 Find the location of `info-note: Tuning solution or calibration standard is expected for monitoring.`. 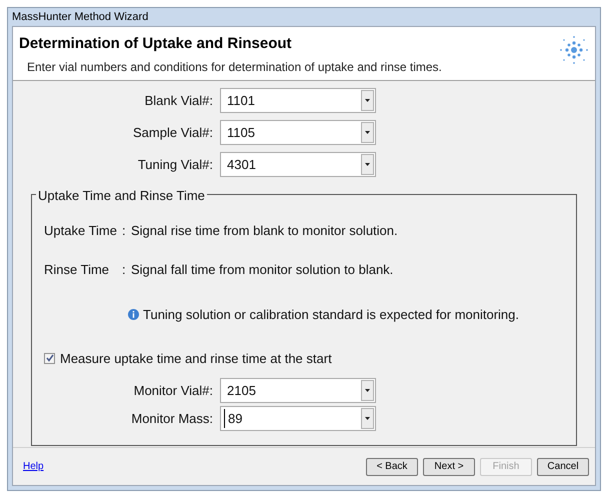

info-note: Tuning solution or calibration standard is expected for monitoring. is located at coordinates (331, 315).